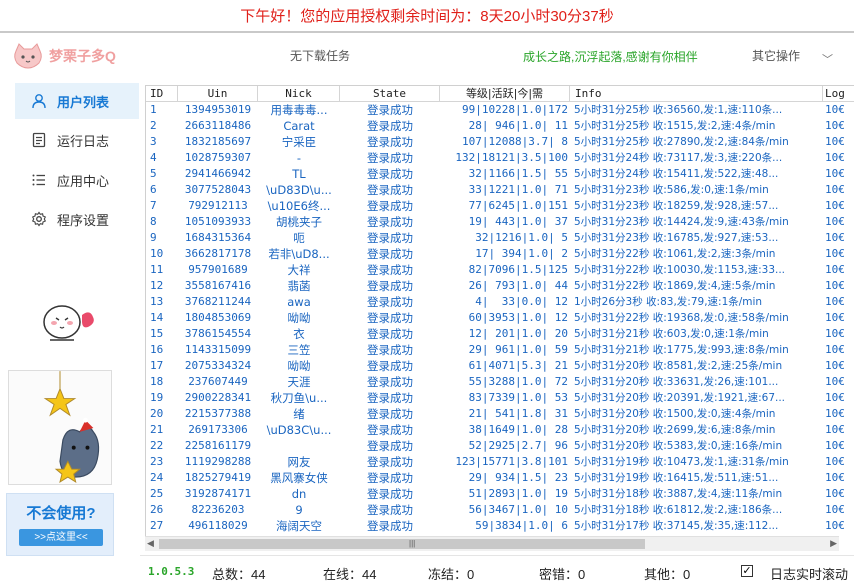 The height and width of the screenshot is (585, 854). I want to click on column-header-level: 等级|活跃|今|需, so click(505, 94).